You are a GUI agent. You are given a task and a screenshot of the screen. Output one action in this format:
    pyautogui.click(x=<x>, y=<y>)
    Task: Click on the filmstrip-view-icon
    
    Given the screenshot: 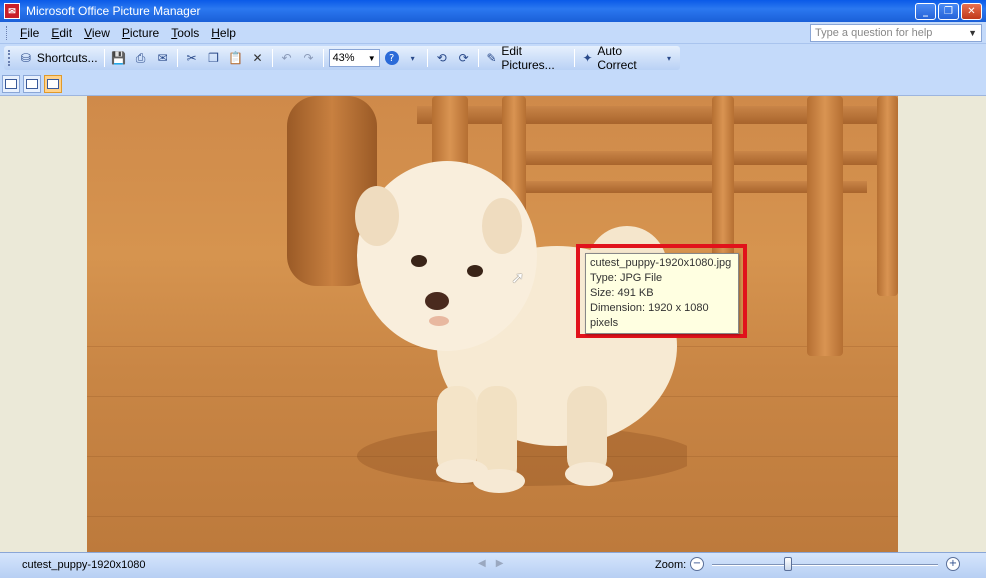 What is the action you would take?
    pyautogui.click(x=32, y=83)
    